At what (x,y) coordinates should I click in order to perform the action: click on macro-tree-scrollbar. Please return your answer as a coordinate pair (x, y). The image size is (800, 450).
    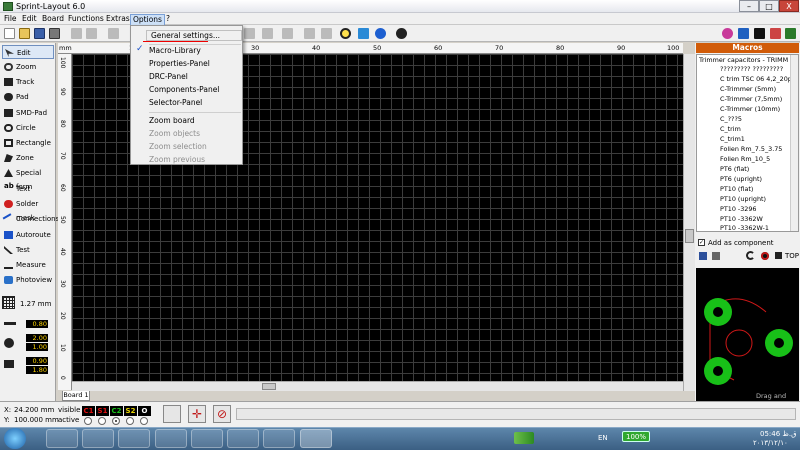
    Looking at the image, I should click on (794, 143).